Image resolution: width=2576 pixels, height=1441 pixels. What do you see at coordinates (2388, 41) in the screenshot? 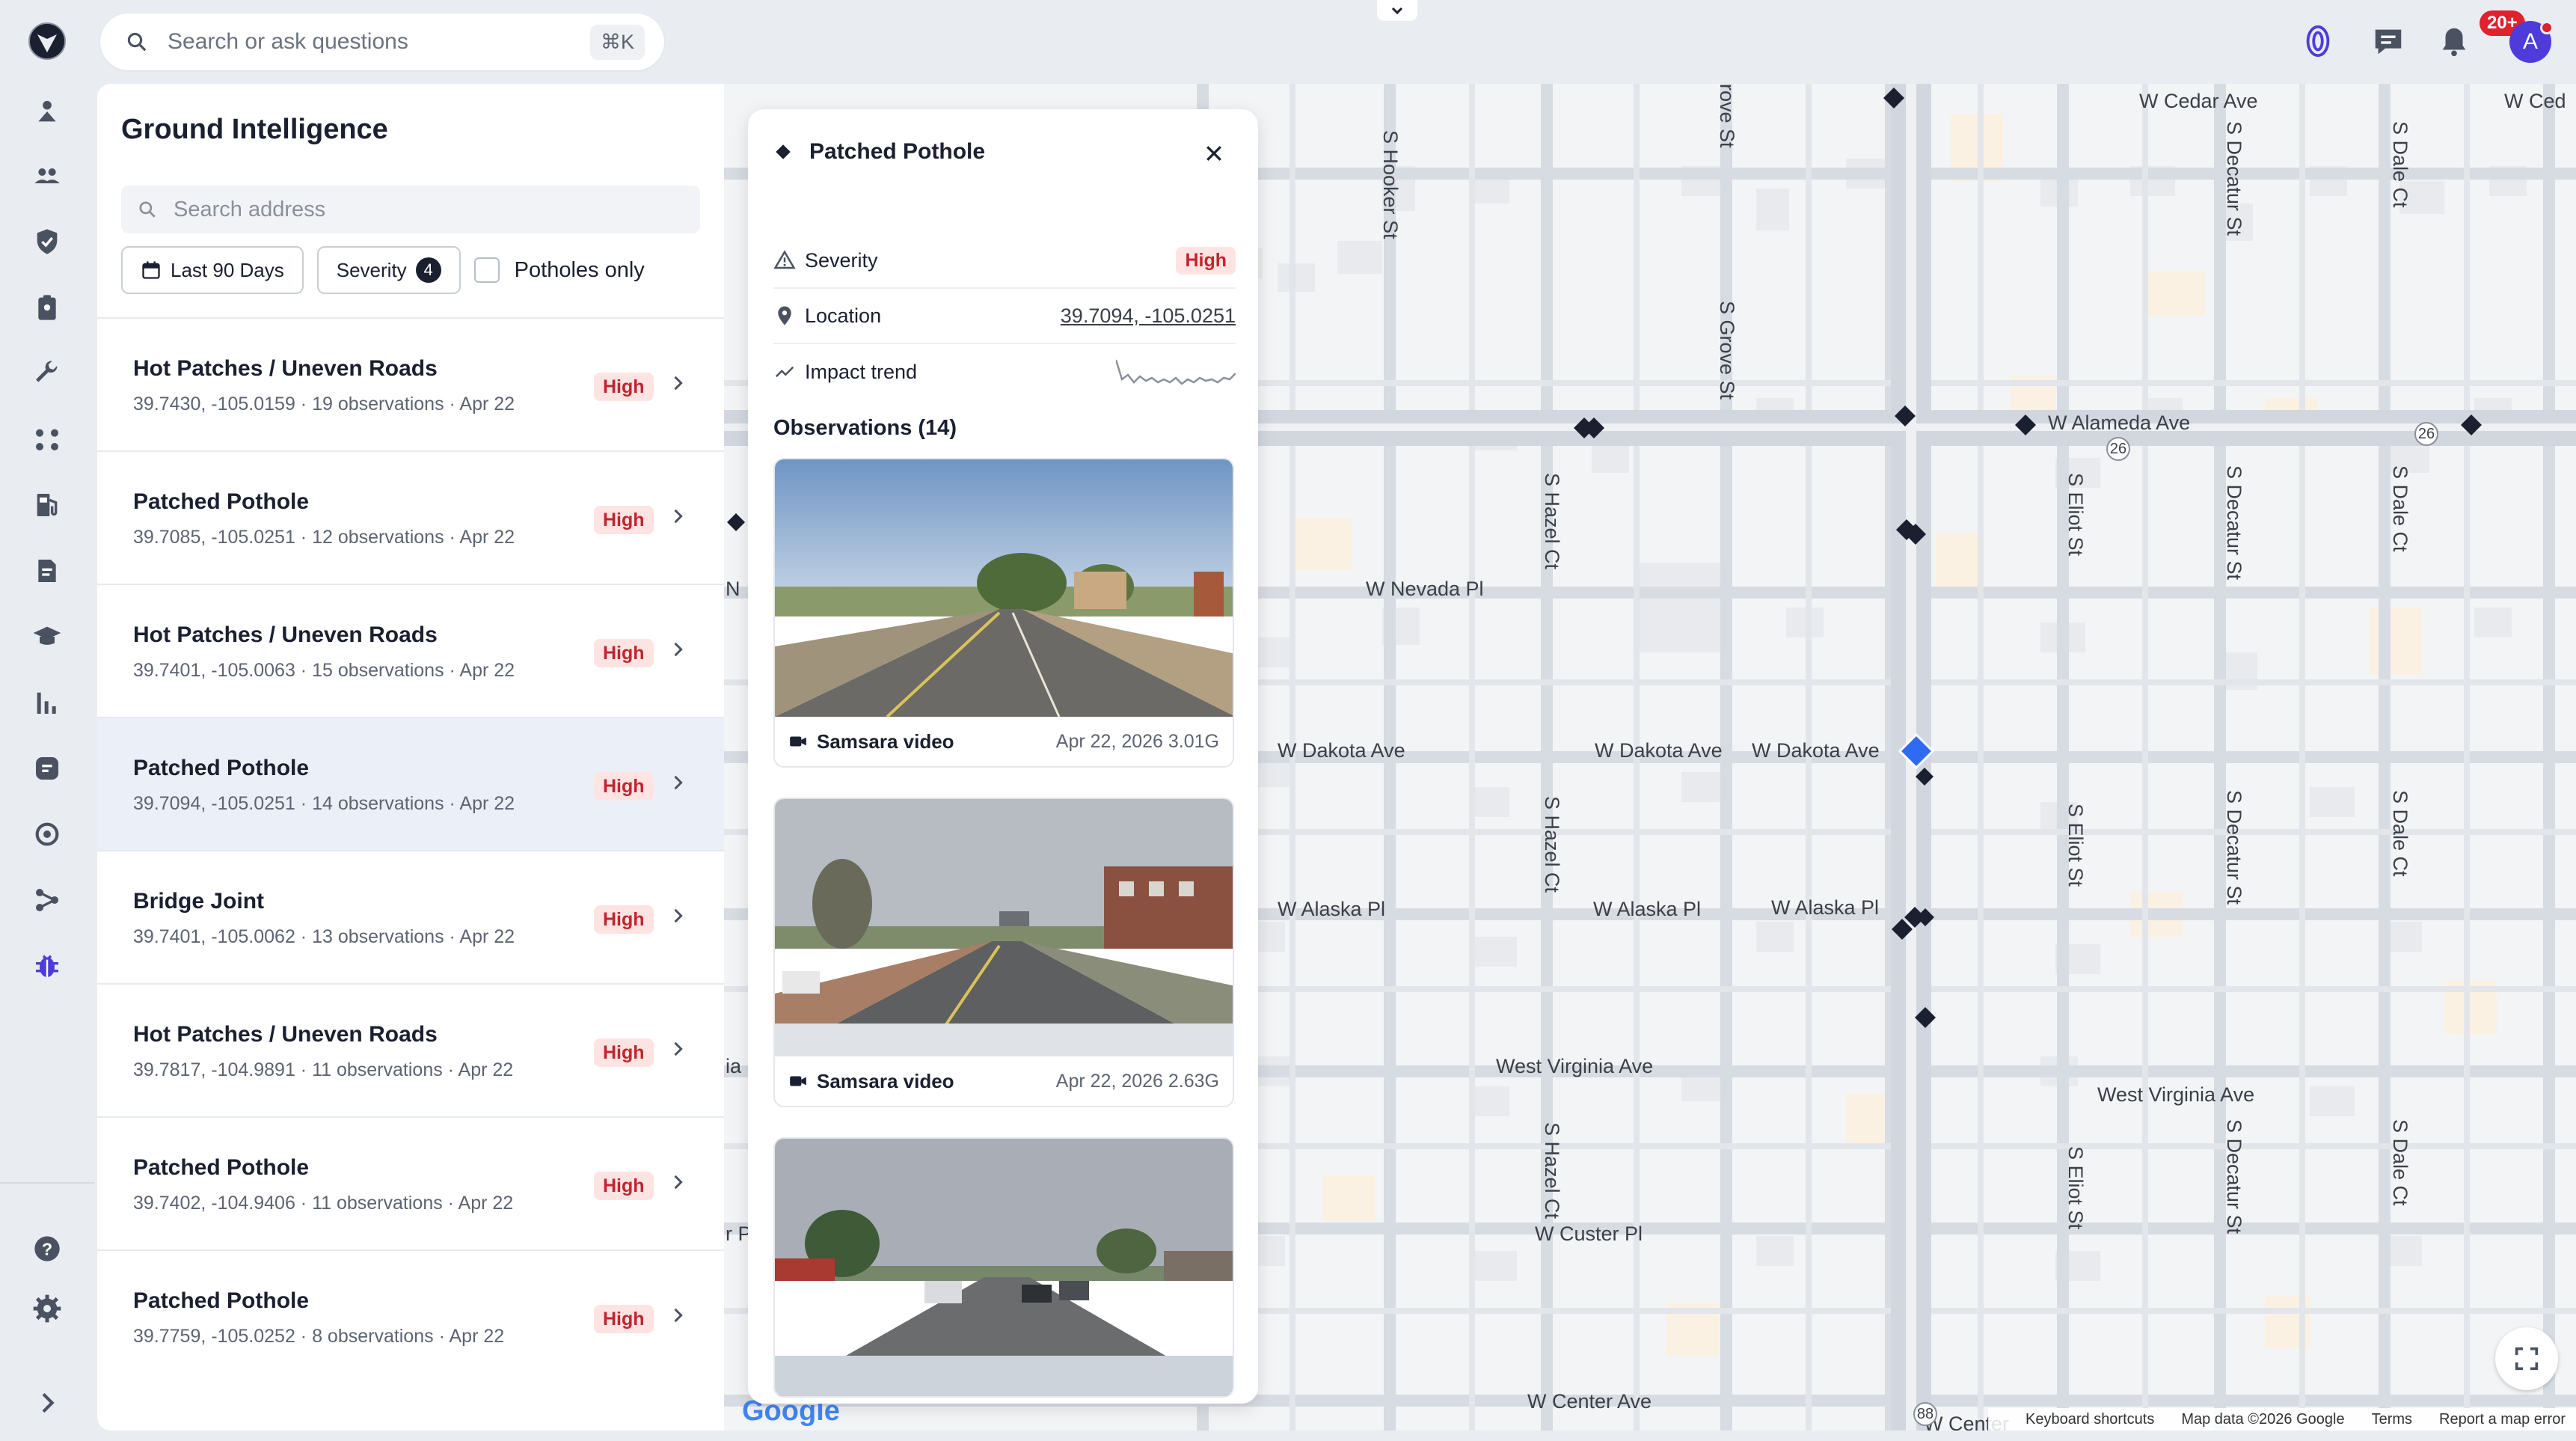
I see `chat-icon` at bounding box center [2388, 41].